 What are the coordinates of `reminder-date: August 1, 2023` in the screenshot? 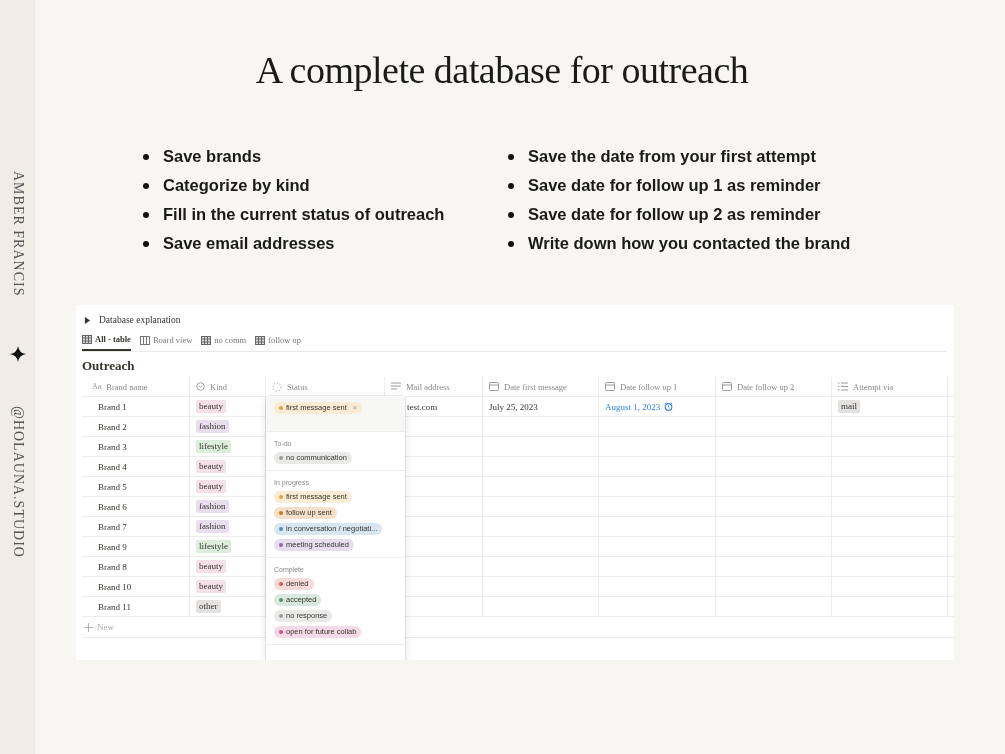 It's located at (633, 406).